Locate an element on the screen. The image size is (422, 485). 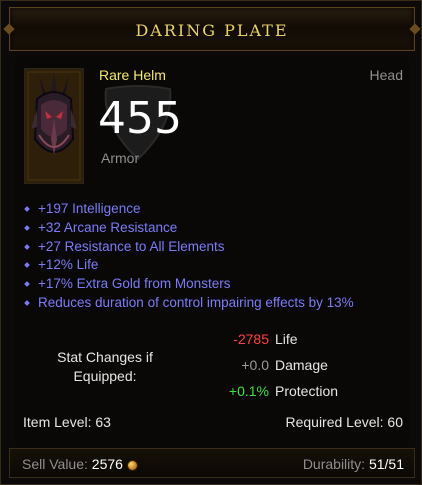
stat-changes-label-line2: Equipped: is located at coordinates (105, 376).